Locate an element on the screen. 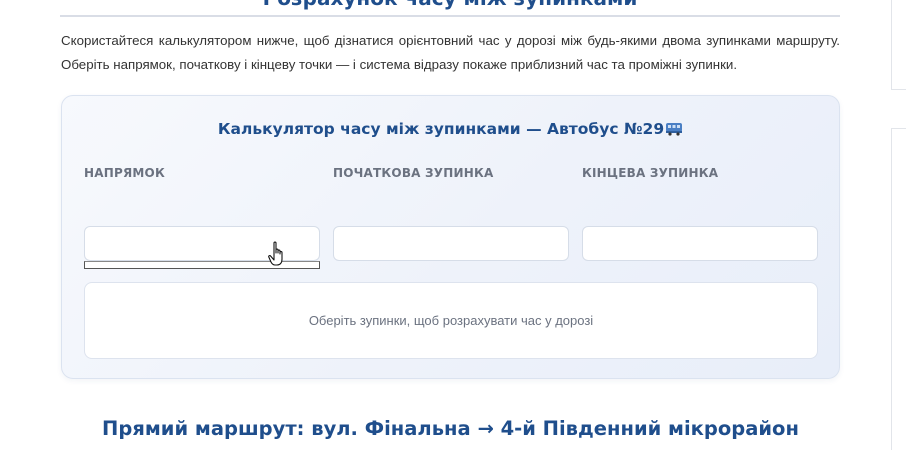  section-heading: Розрахунок часу між зупинками is located at coordinates (450, 8).